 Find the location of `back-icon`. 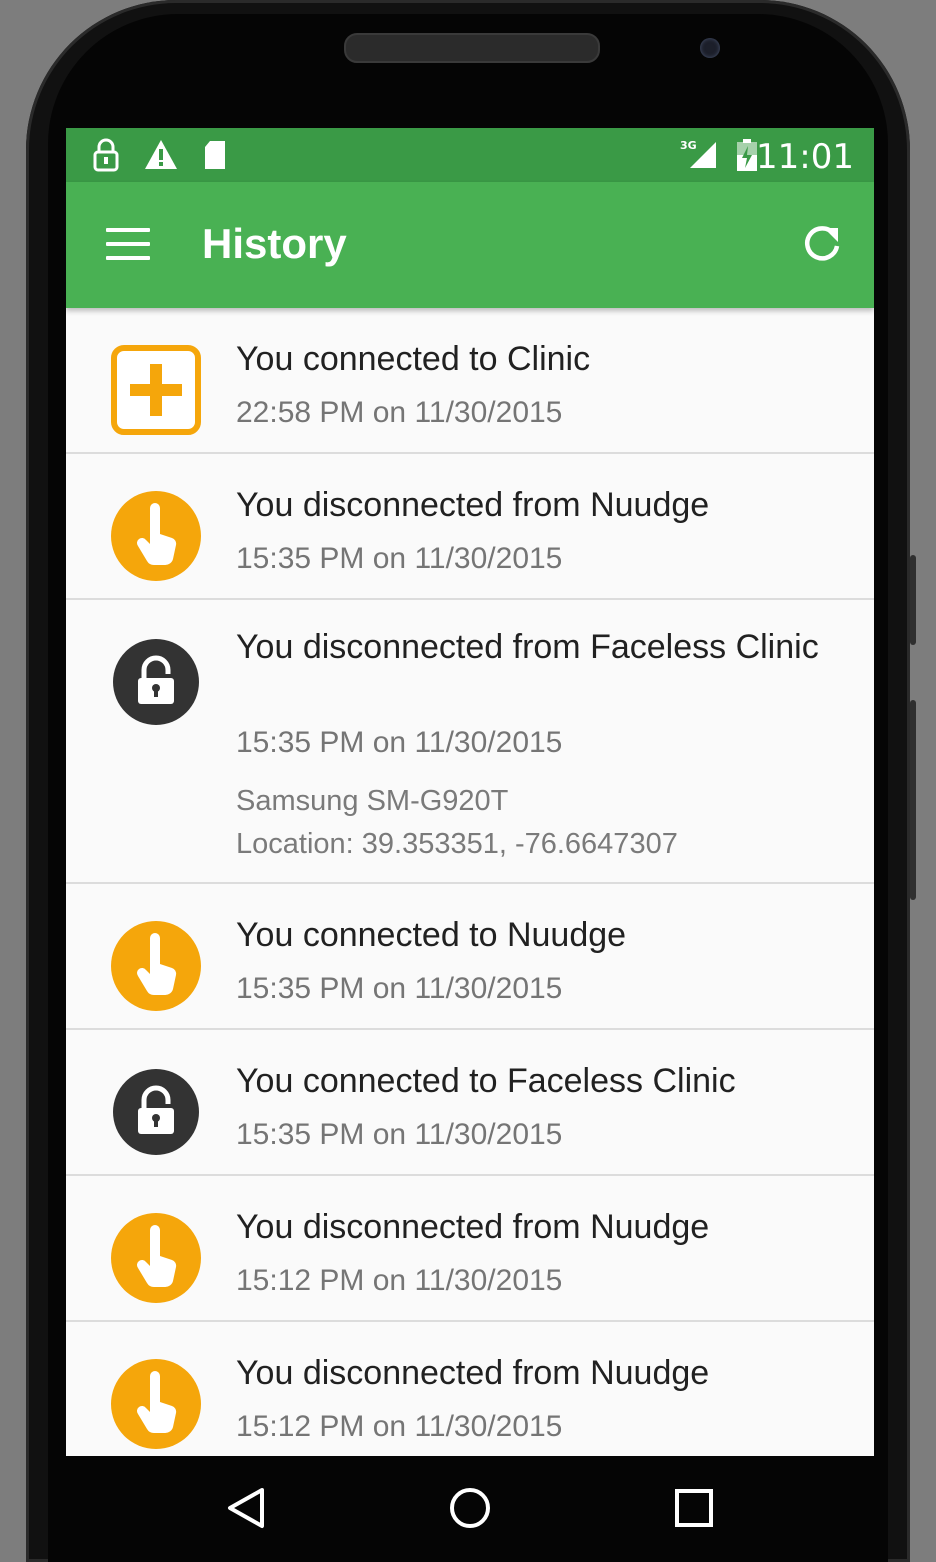

back-icon is located at coordinates (246, 1508).